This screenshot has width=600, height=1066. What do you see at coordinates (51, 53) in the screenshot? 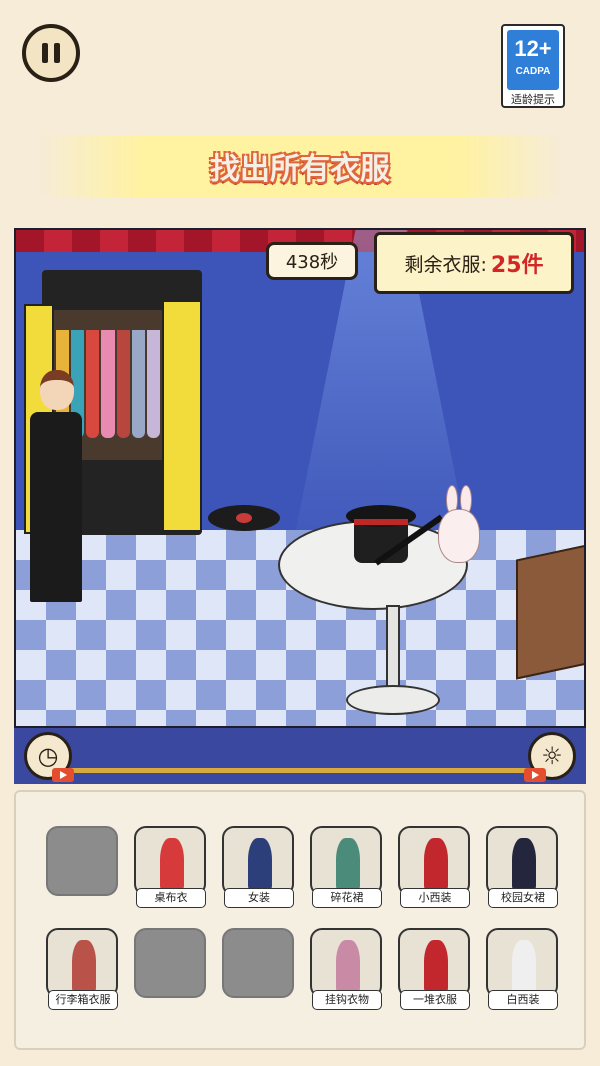
I see `pause-button` at bounding box center [51, 53].